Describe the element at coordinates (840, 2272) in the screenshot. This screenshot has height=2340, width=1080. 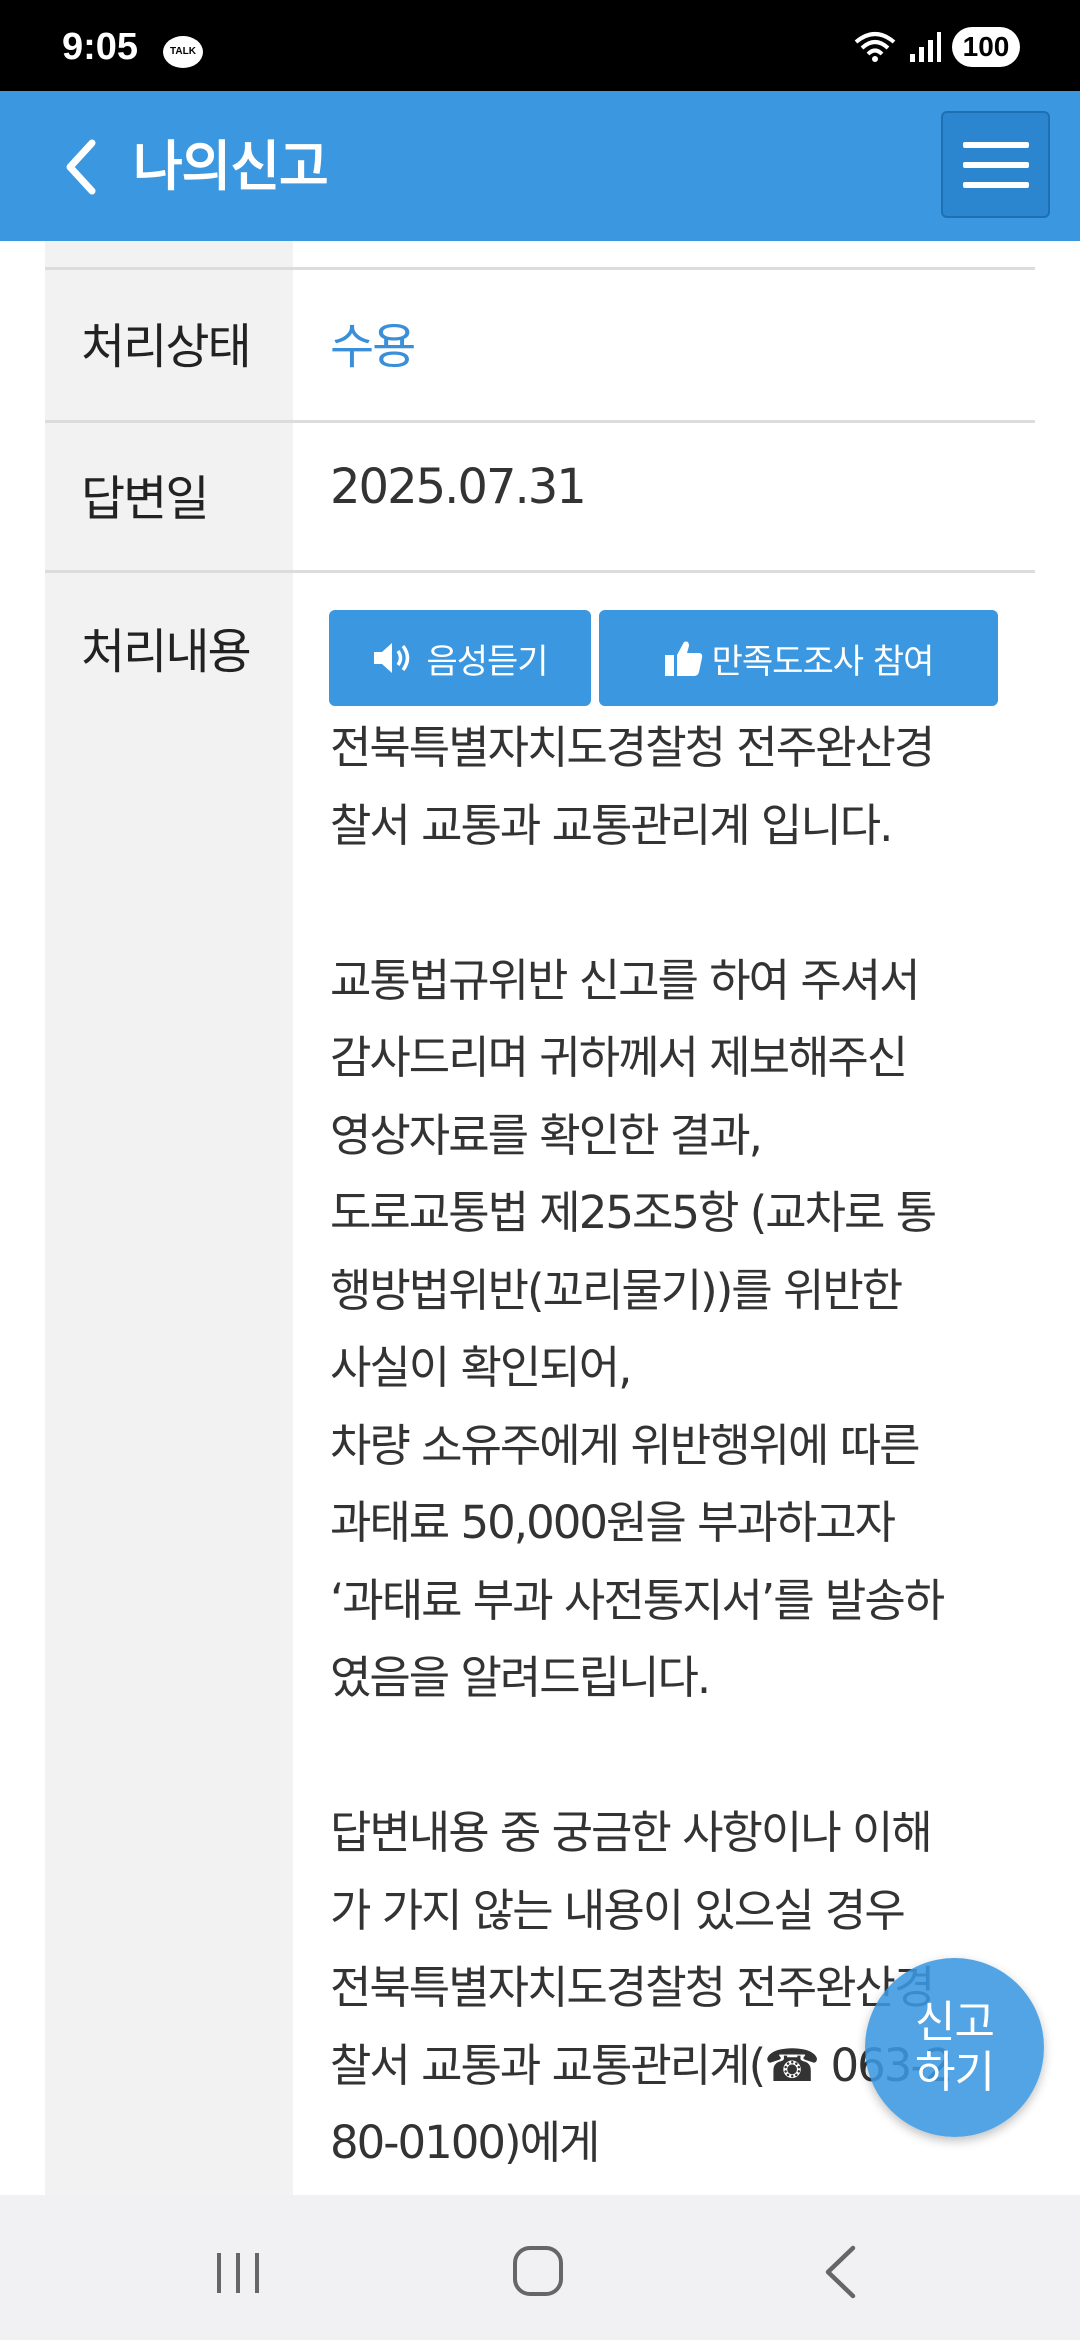
I see `back-nav-icon` at that location.